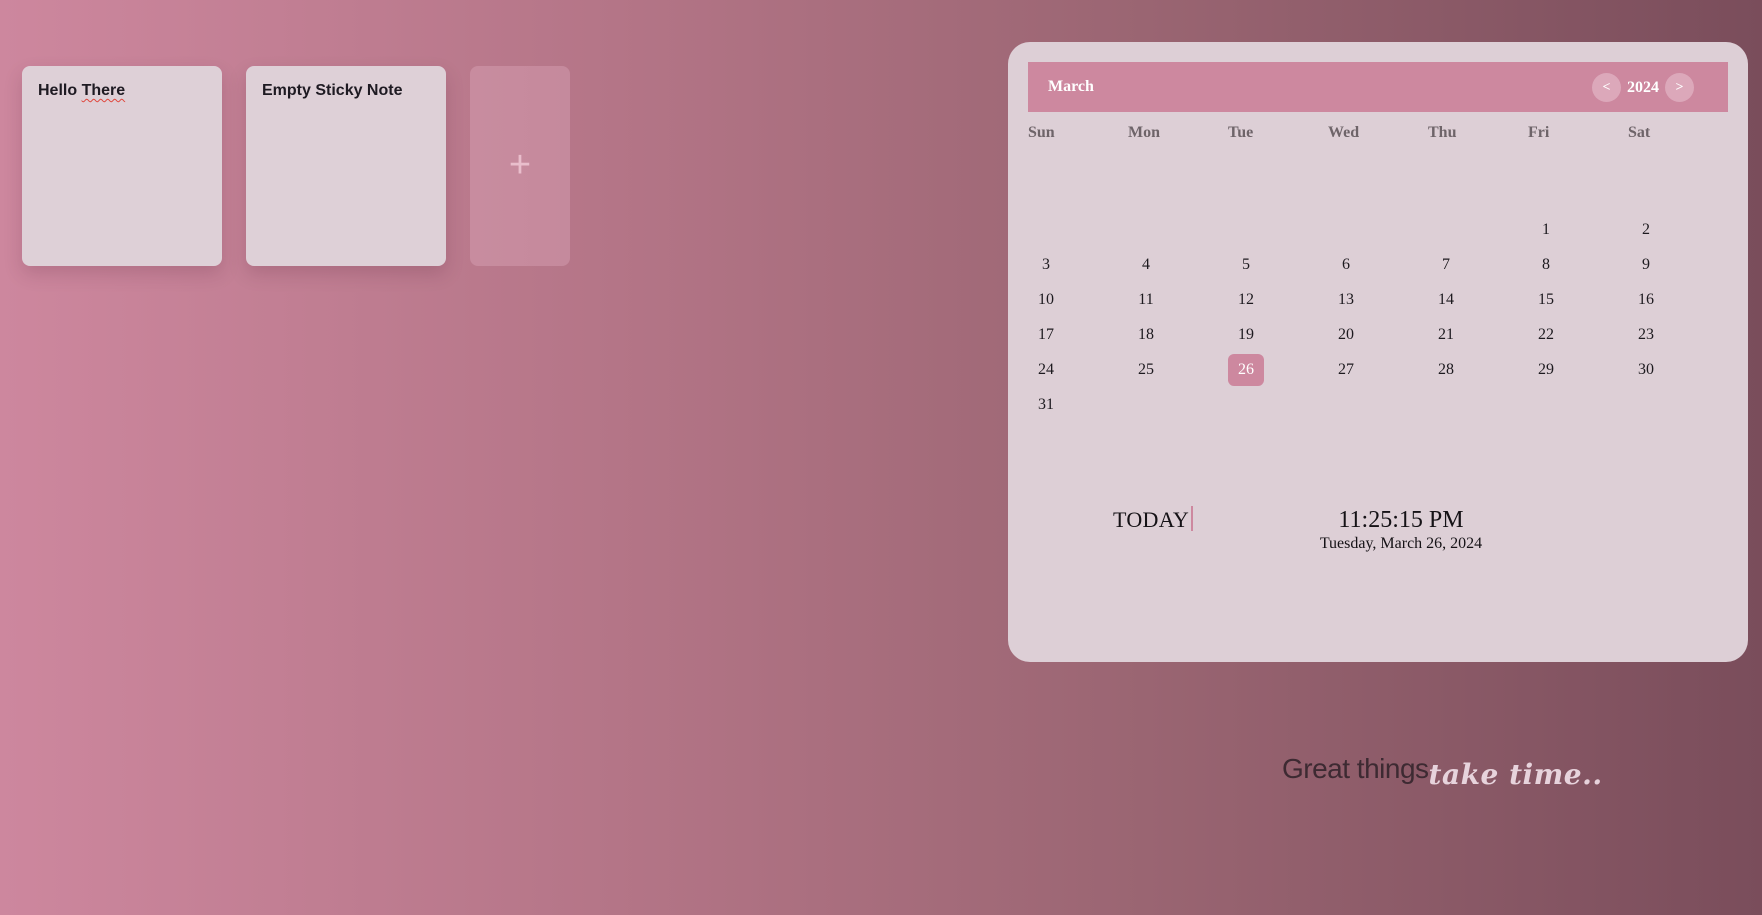 The width and height of the screenshot is (1762, 915). What do you see at coordinates (122, 166) in the screenshot?
I see `sticky-note: Hello There` at bounding box center [122, 166].